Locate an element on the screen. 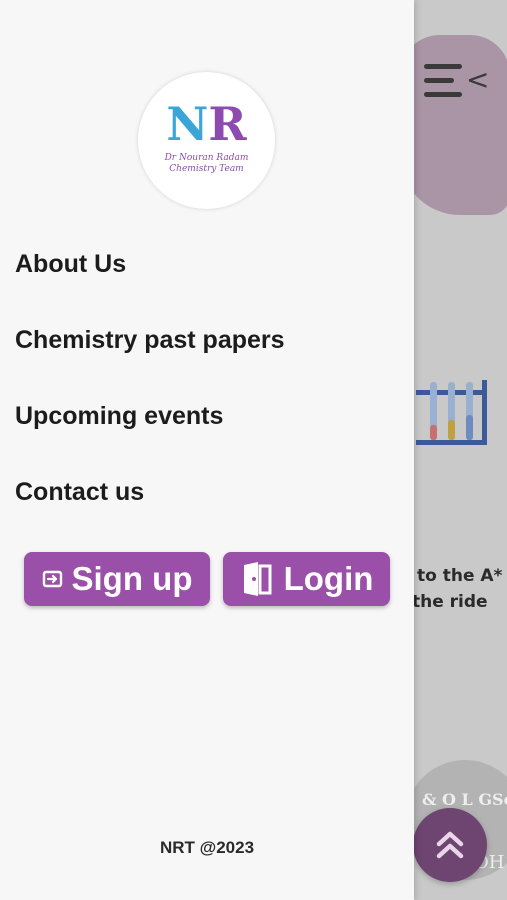  double-chevron-up-icon is located at coordinates (450, 845).